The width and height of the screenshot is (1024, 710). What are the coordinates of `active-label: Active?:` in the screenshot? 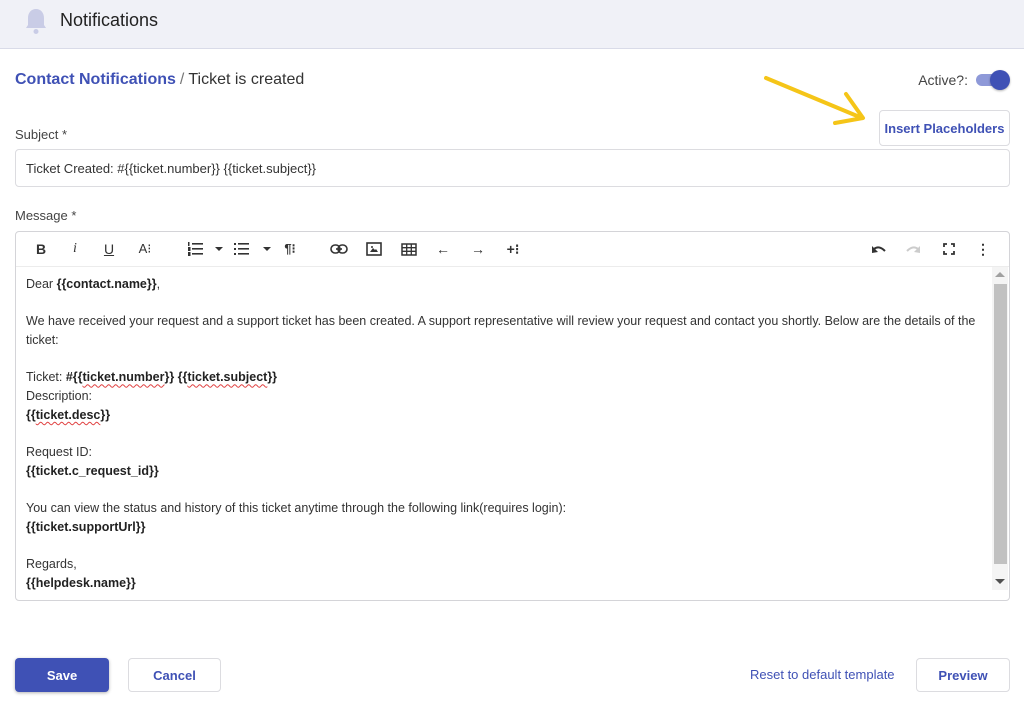 It's located at (943, 80).